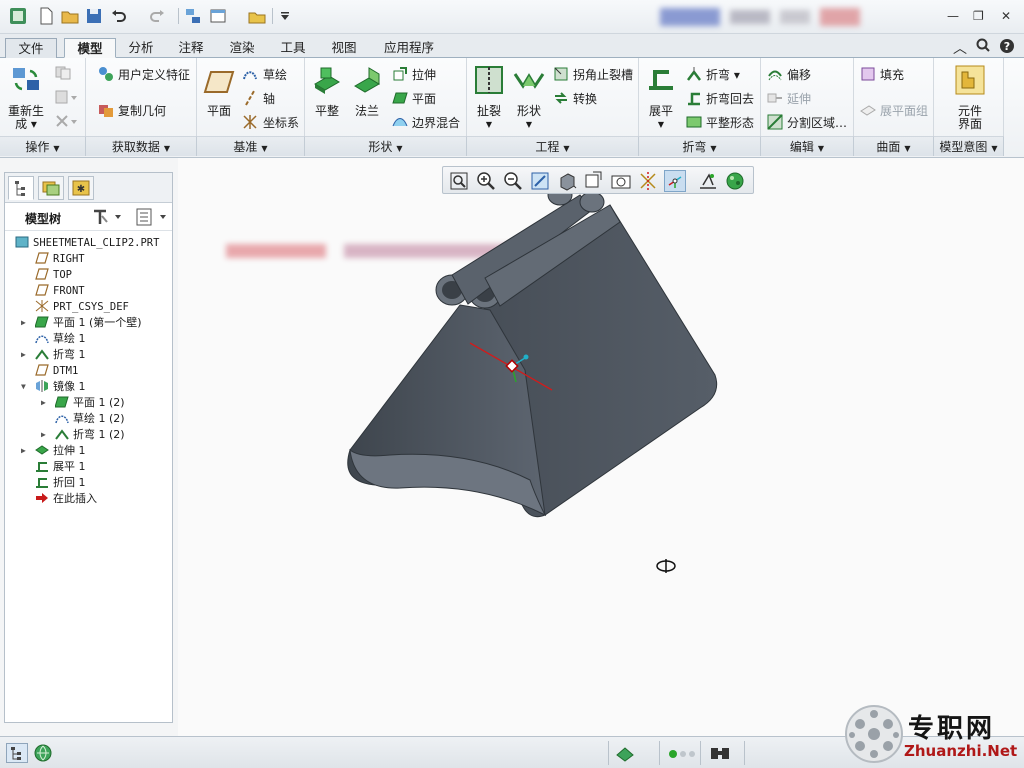 This screenshot has height=768, width=1024. I want to click on regen-status-icon, so click(625, 753).